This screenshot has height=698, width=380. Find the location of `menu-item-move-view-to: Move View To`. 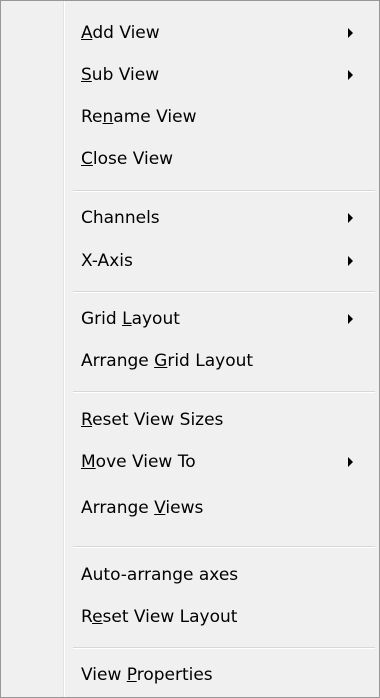

menu-item-move-view-to: Move View To is located at coordinates (222, 462).